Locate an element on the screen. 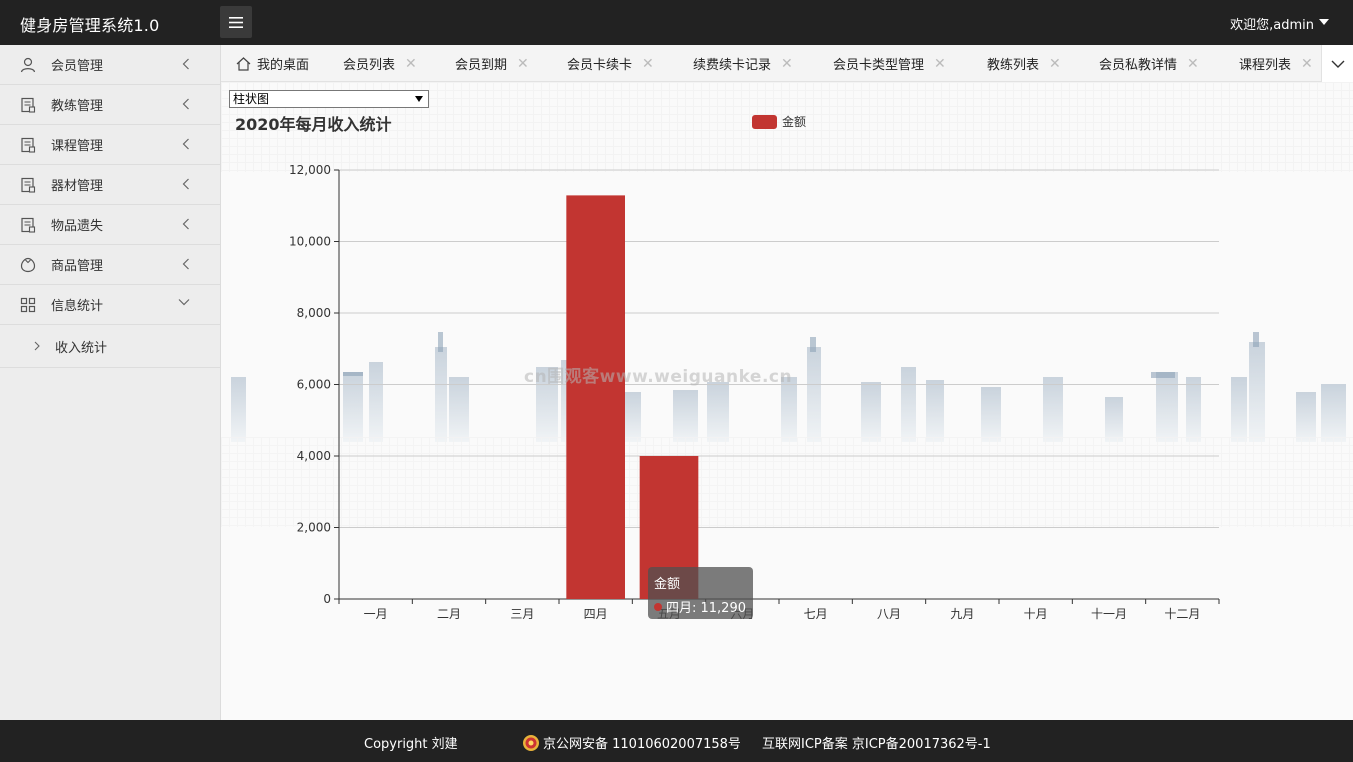 This screenshot has height=762, width=1353. tab-label: 教练列表 is located at coordinates (1013, 65).